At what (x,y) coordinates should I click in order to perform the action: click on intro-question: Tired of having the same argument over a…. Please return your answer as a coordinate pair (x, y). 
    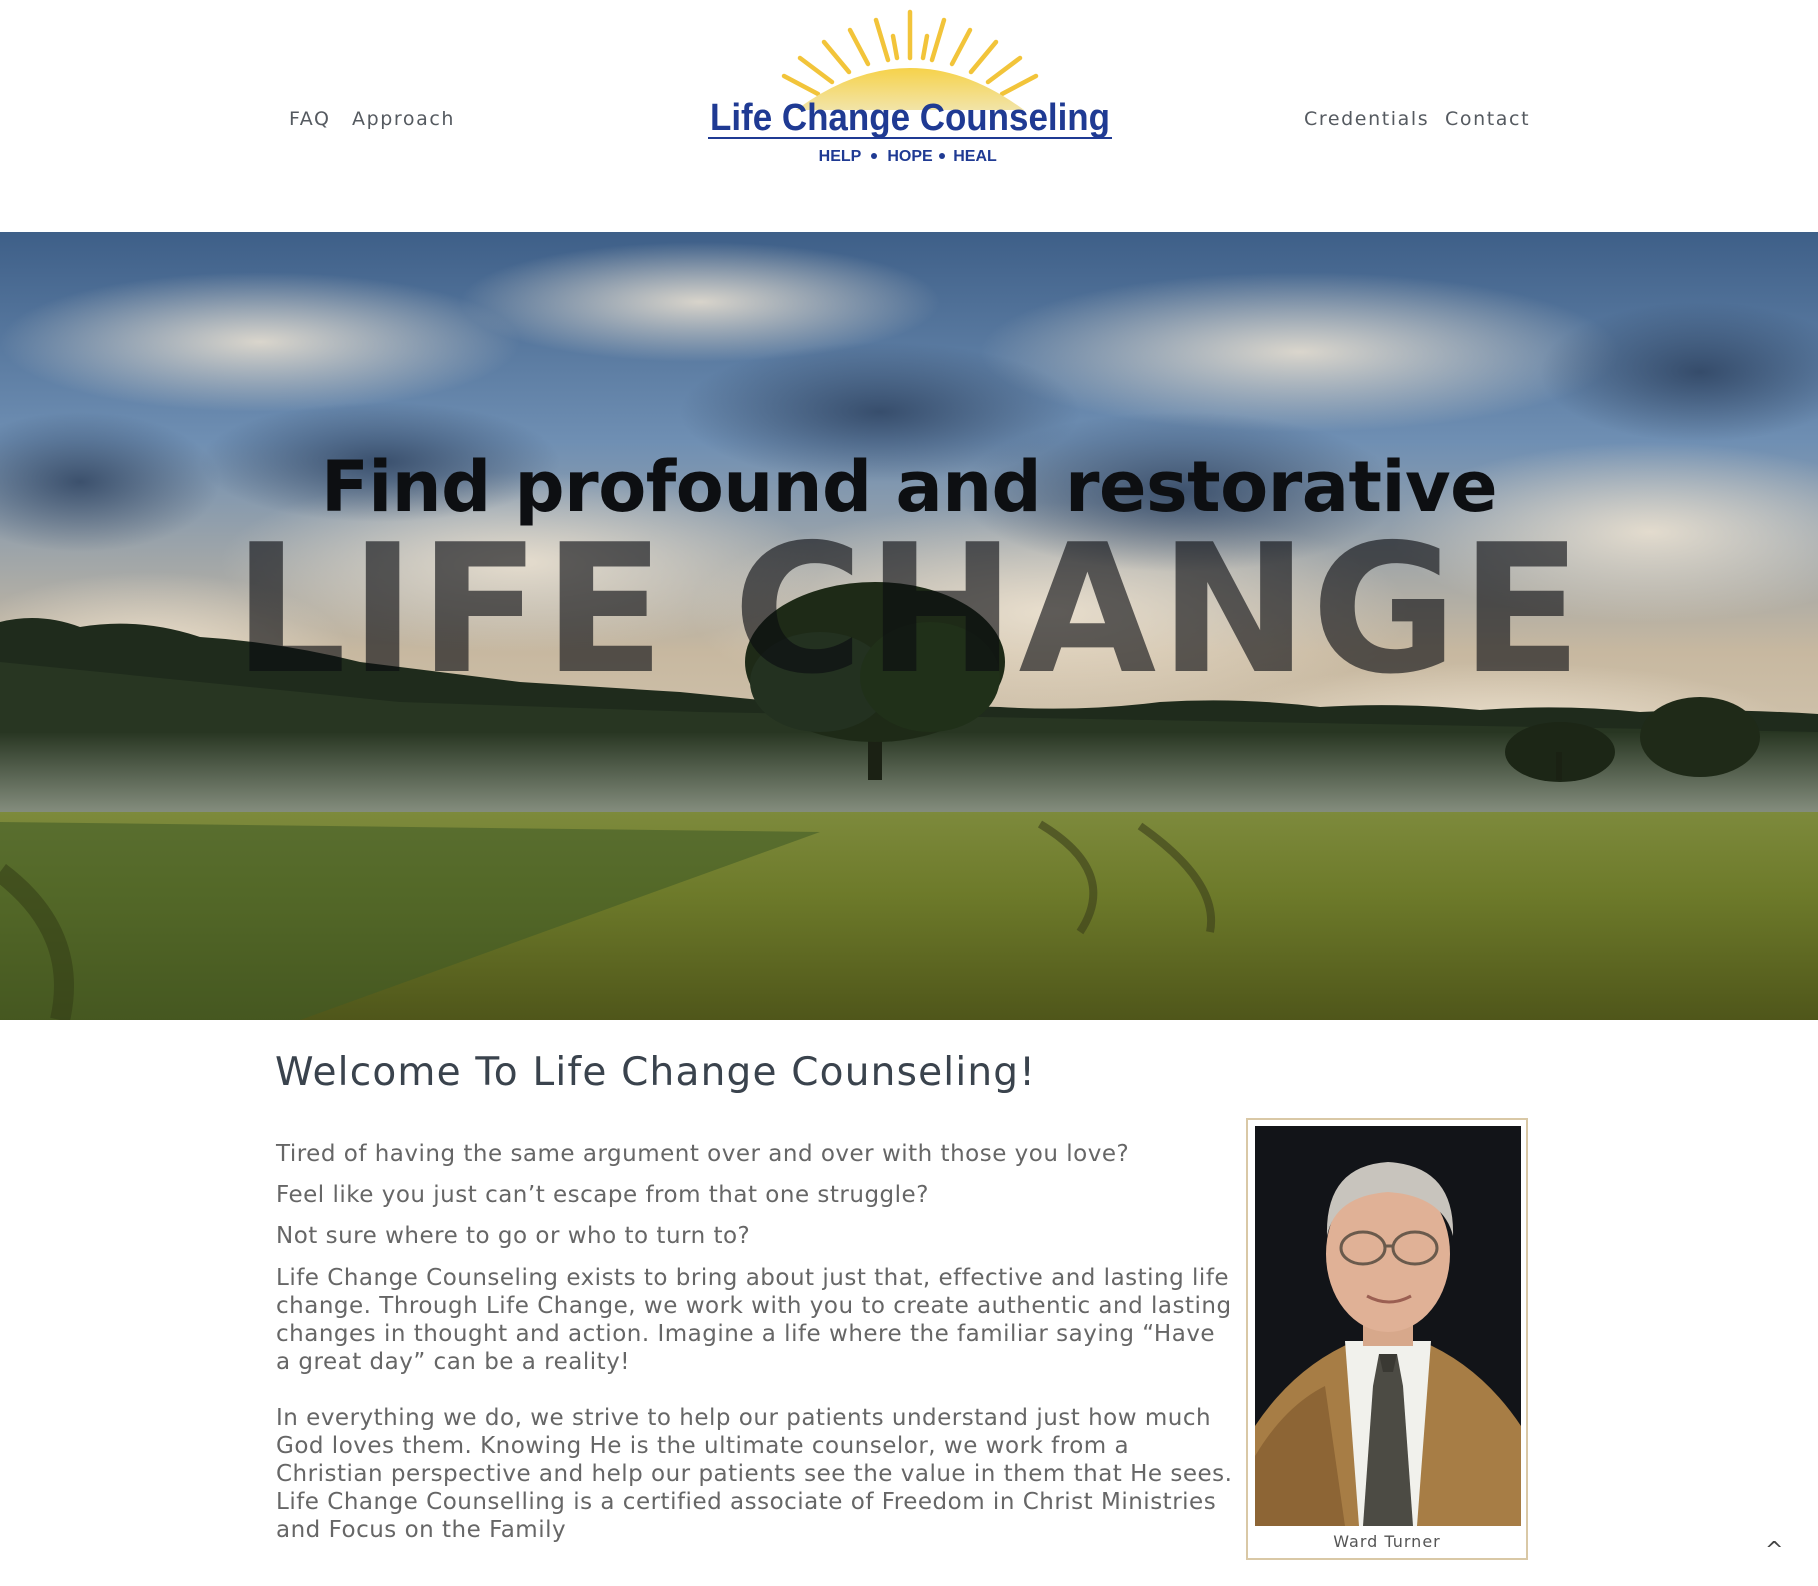
    Looking at the image, I should click on (703, 1154).